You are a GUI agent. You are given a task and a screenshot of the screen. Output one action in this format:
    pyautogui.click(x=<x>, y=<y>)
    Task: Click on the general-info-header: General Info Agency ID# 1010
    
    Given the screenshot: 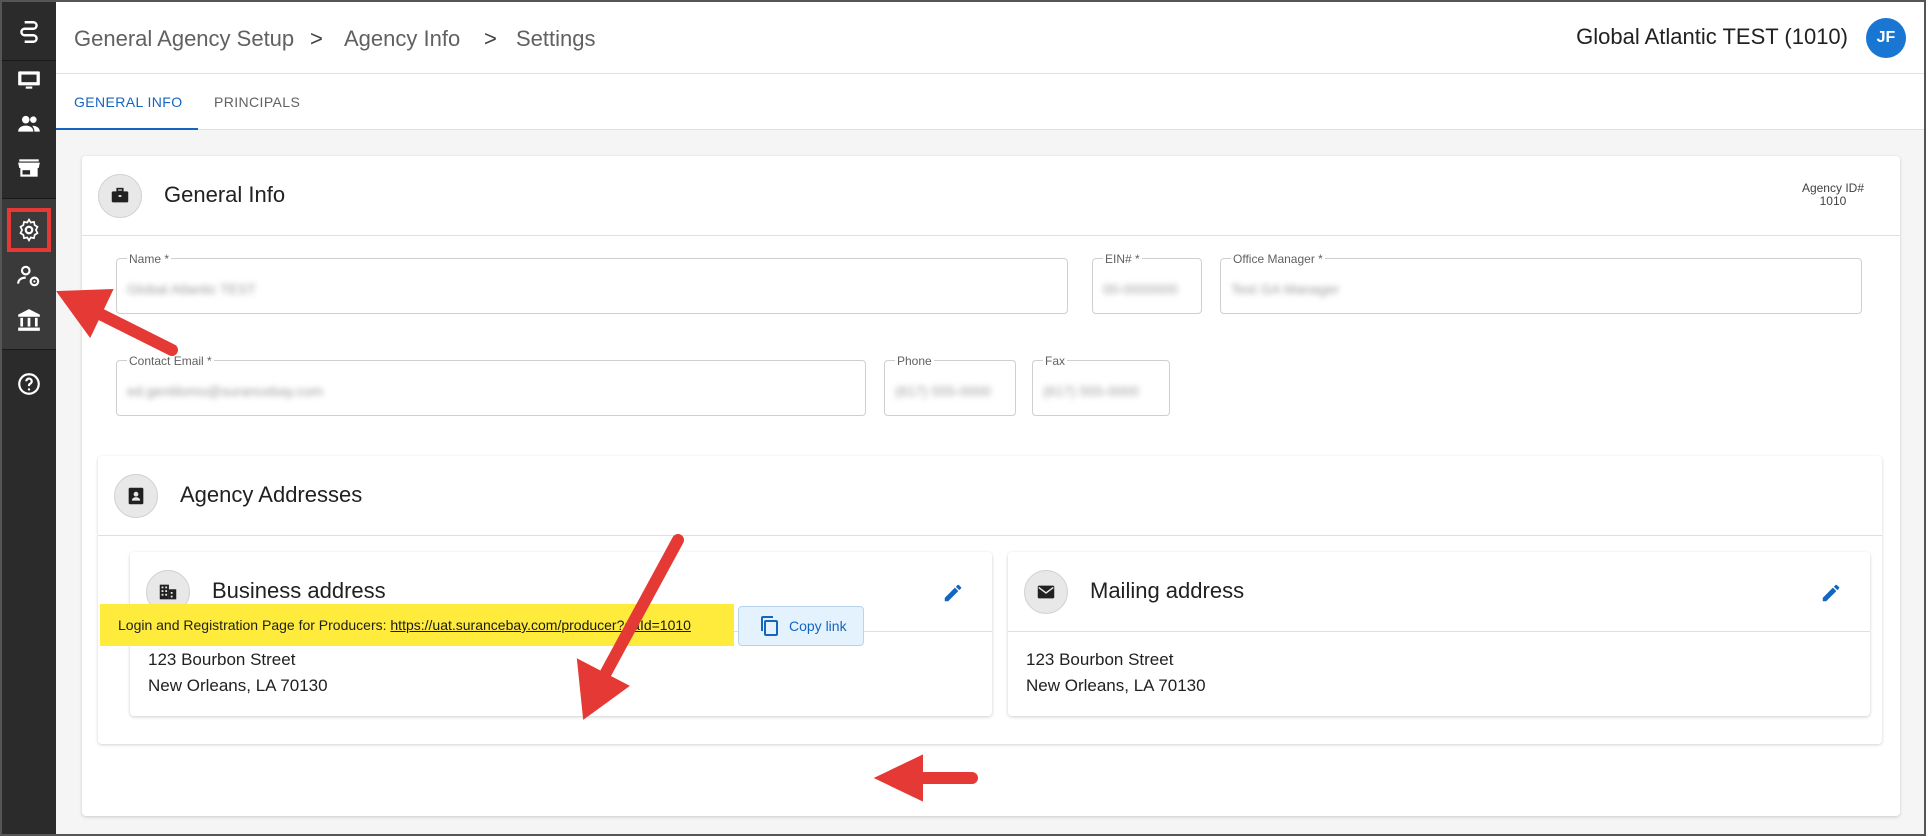 What is the action you would take?
    pyautogui.click(x=991, y=196)
    